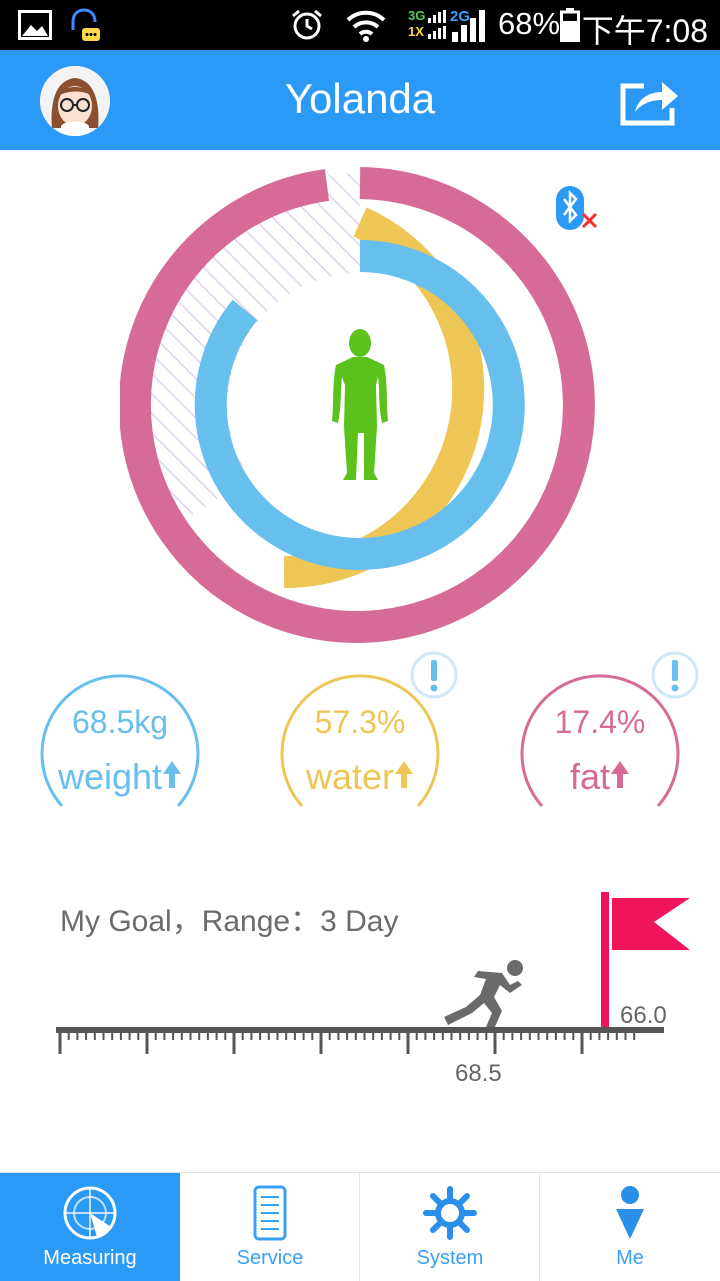  I want to click on weight-label: weight, so click(120, 777).